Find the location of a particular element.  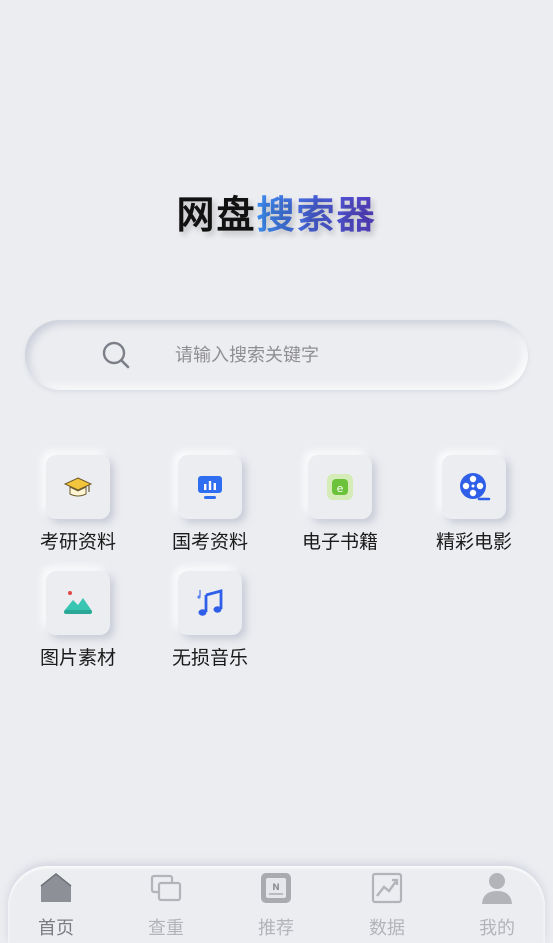

category-guokao: 国考资料 is located at coordinates (210, 504).